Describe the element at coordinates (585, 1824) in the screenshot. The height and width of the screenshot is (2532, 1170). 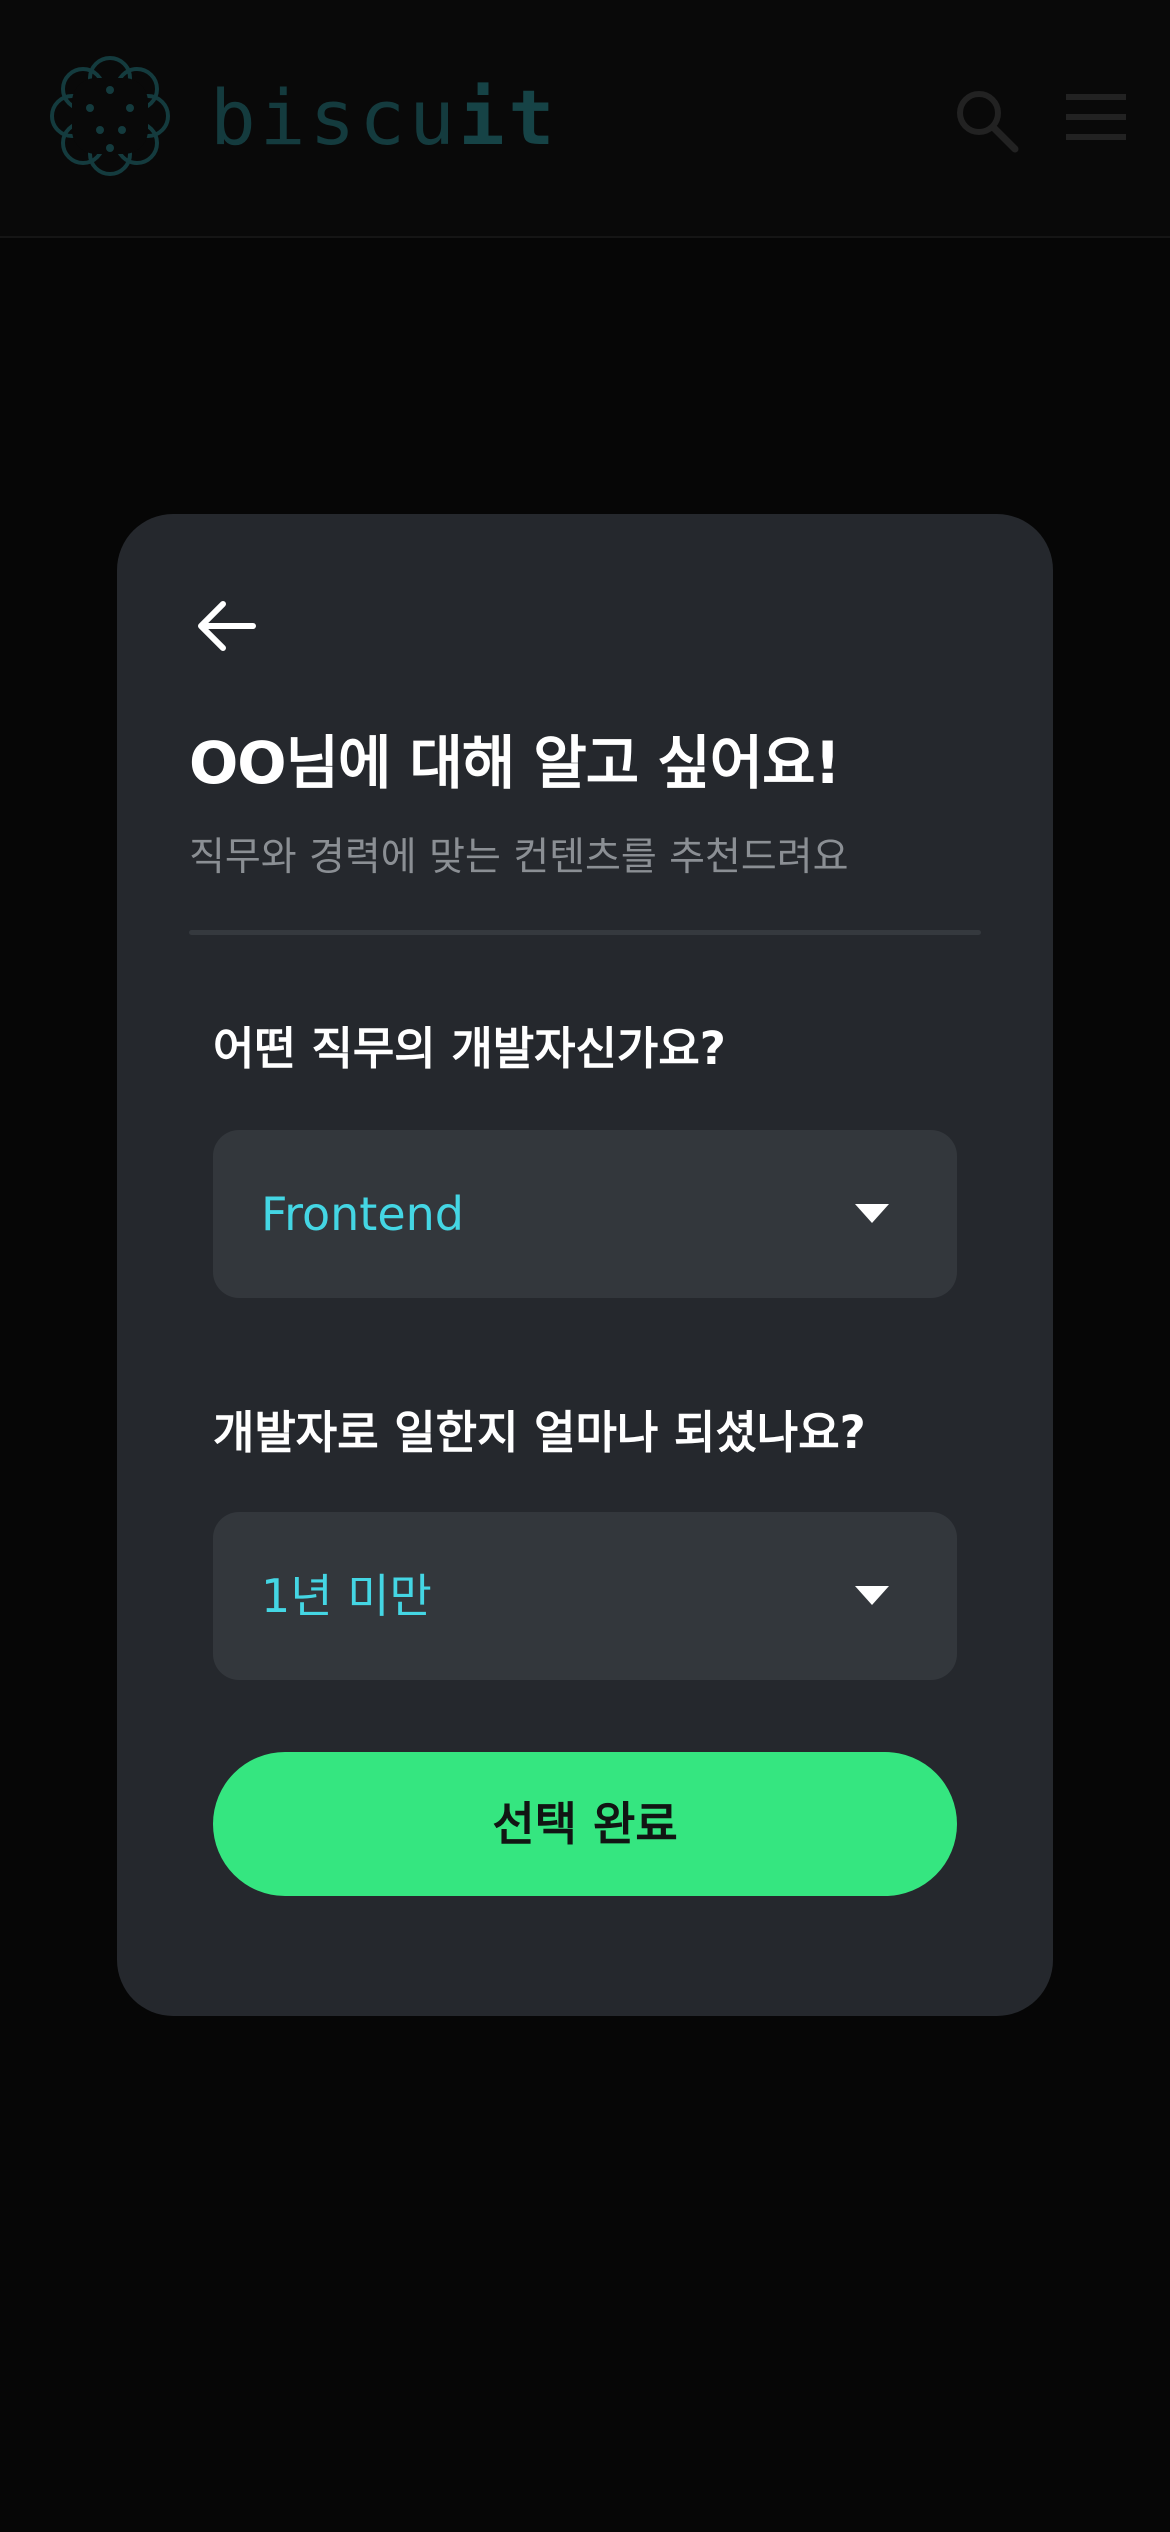
I see `complete-selection-button: 선택 완료` at that location.